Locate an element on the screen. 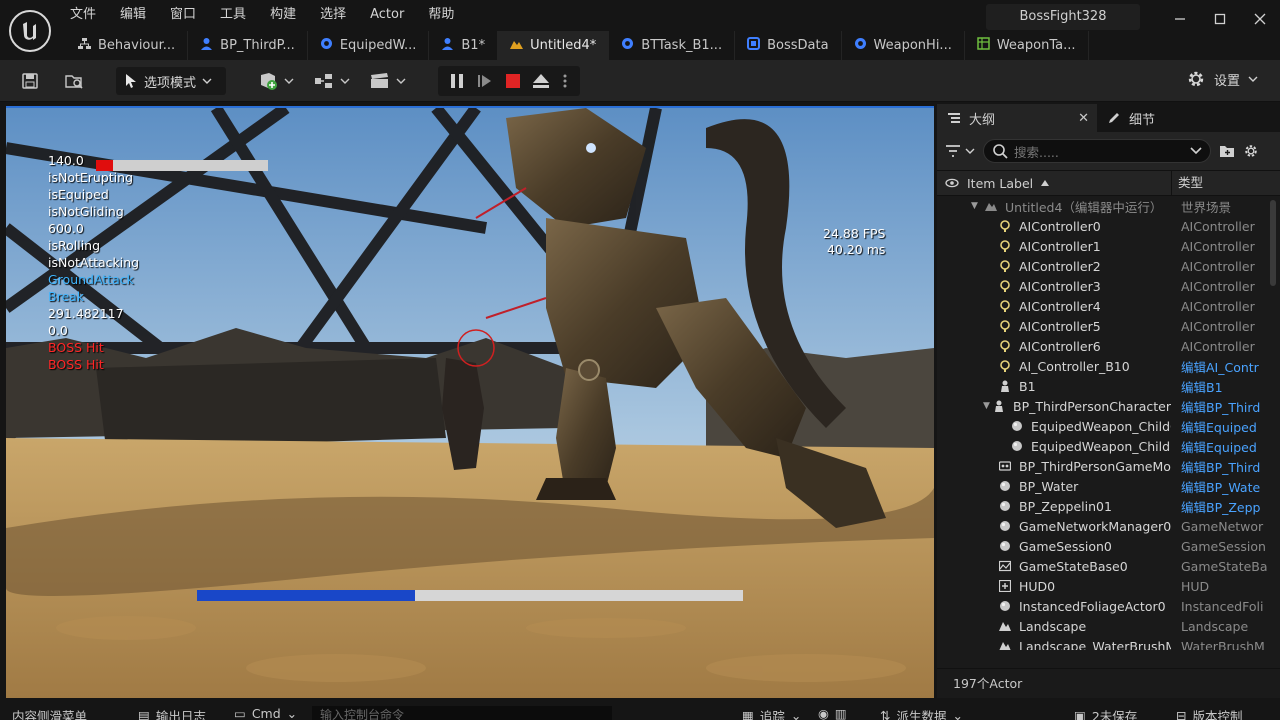  outliner-row: AIController5 AIController is located at coordinates (1108, 326).